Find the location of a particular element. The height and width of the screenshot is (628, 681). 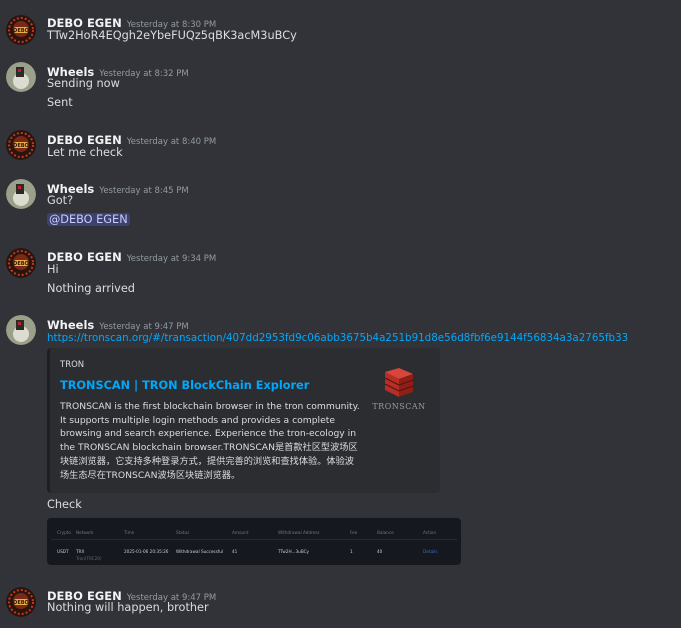

user-mention: @DEBO EGEN is located at coordinates (88, 219).